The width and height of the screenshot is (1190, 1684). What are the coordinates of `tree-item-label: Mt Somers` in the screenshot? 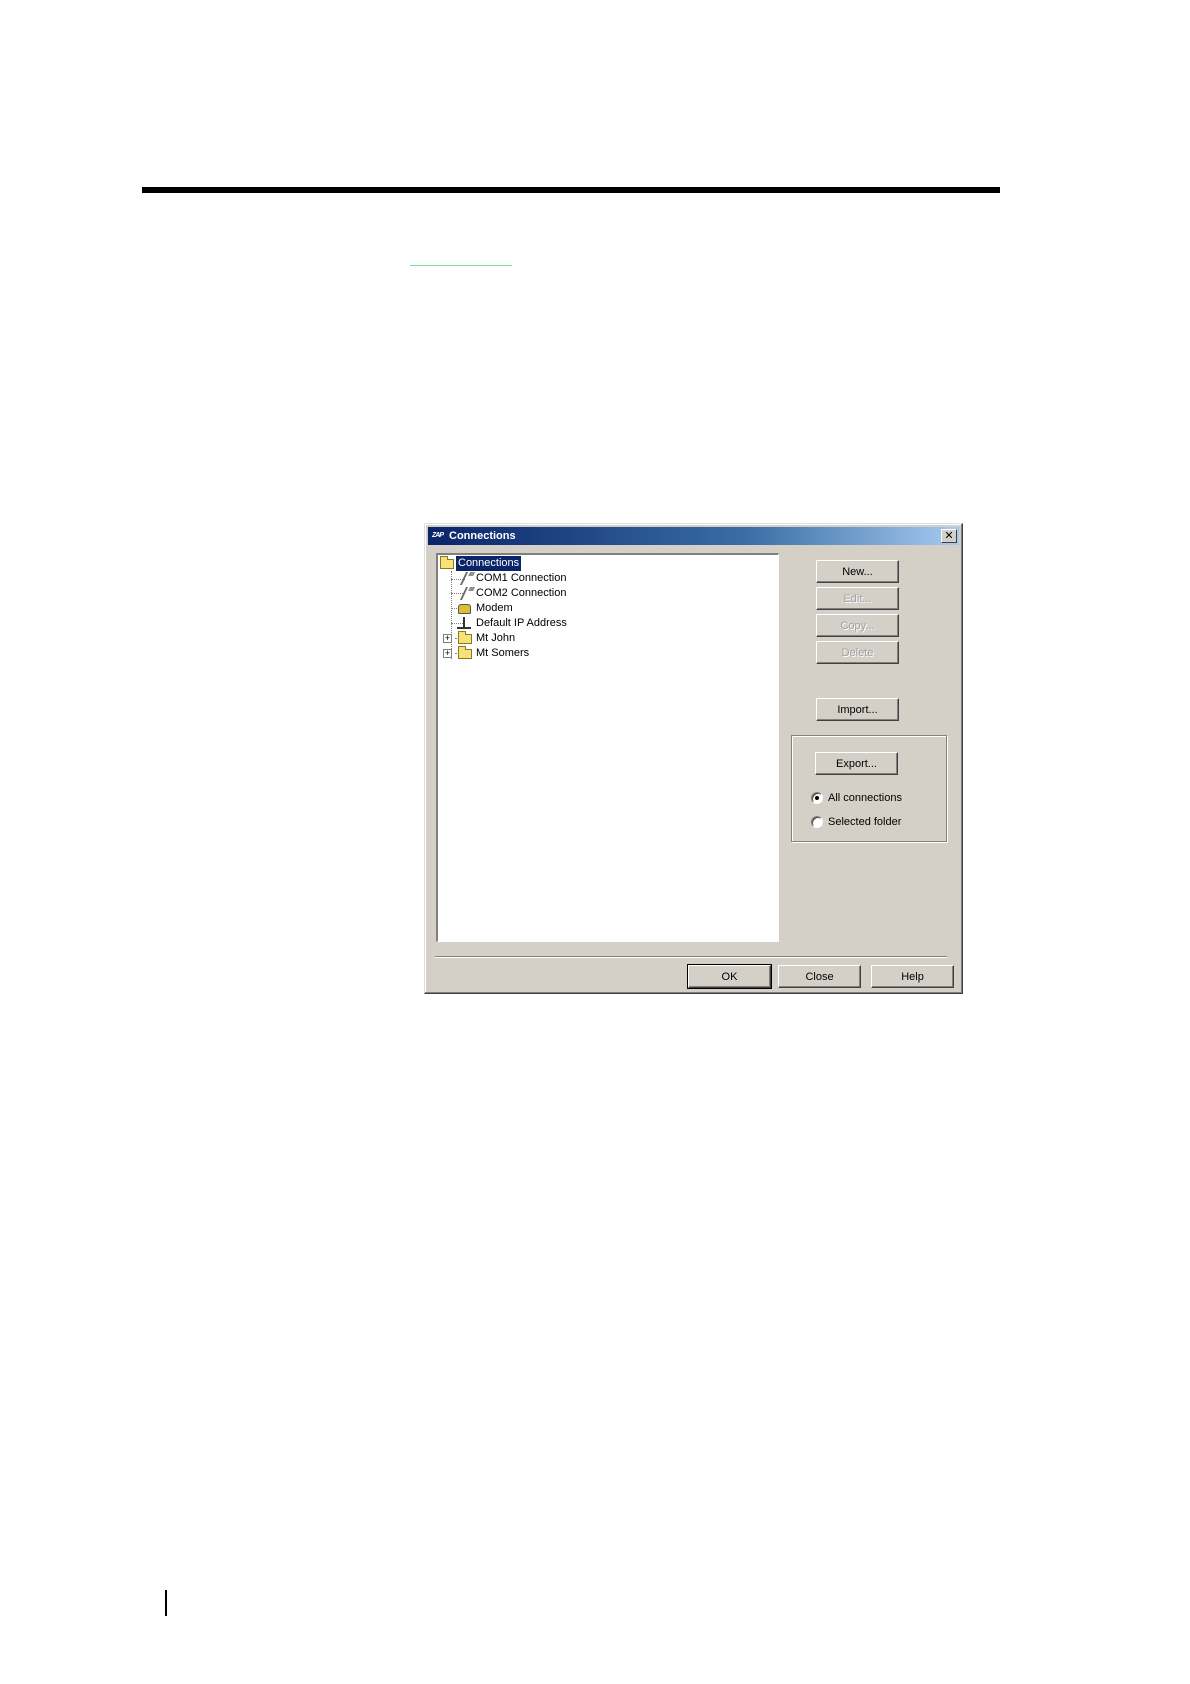 It's located at (503, 653).